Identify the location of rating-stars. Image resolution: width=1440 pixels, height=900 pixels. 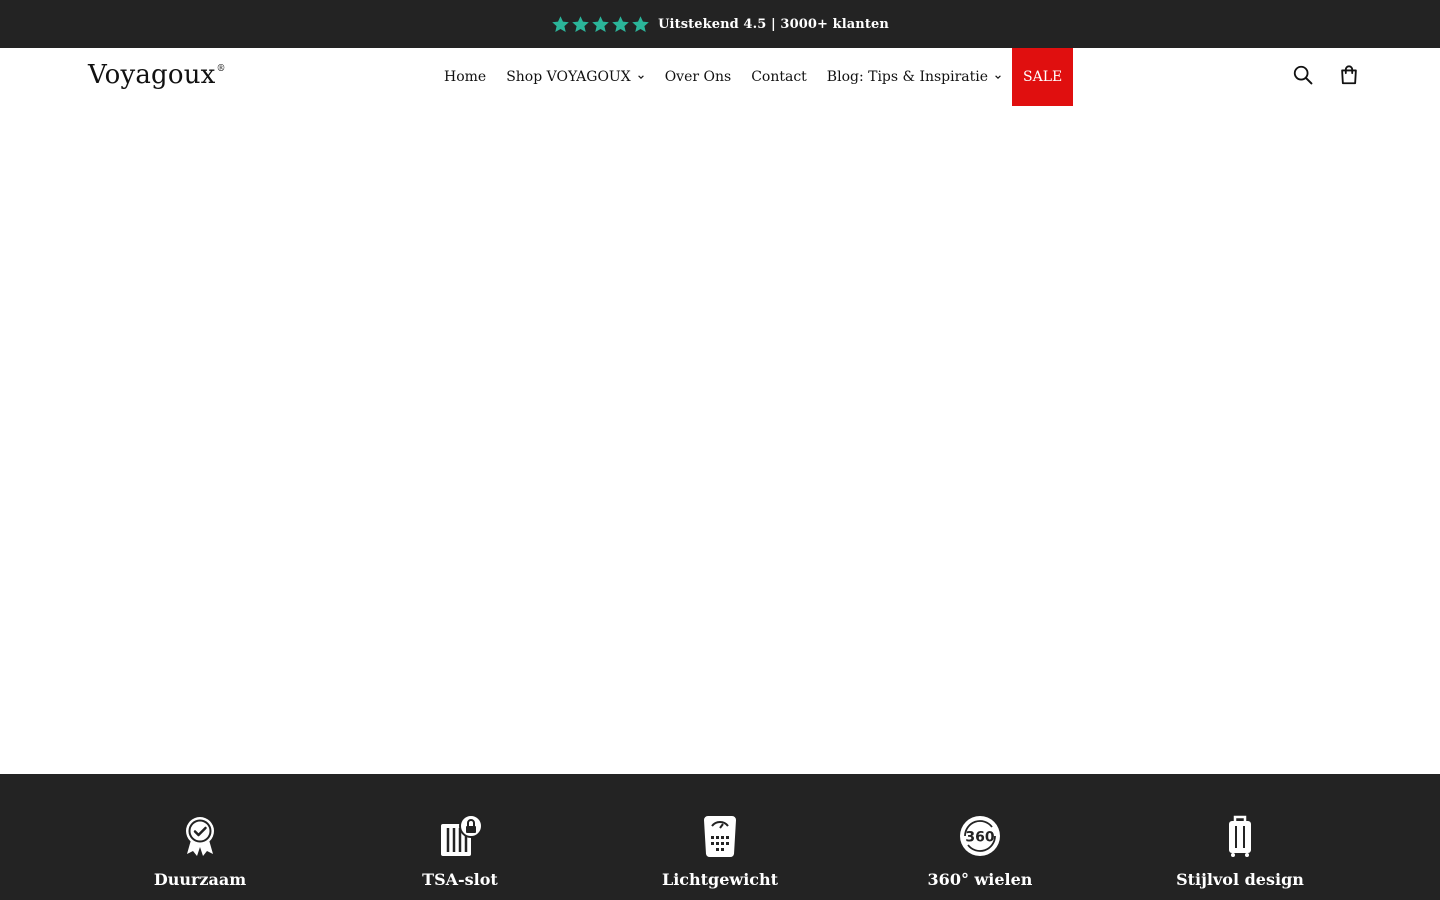
(600, 24).